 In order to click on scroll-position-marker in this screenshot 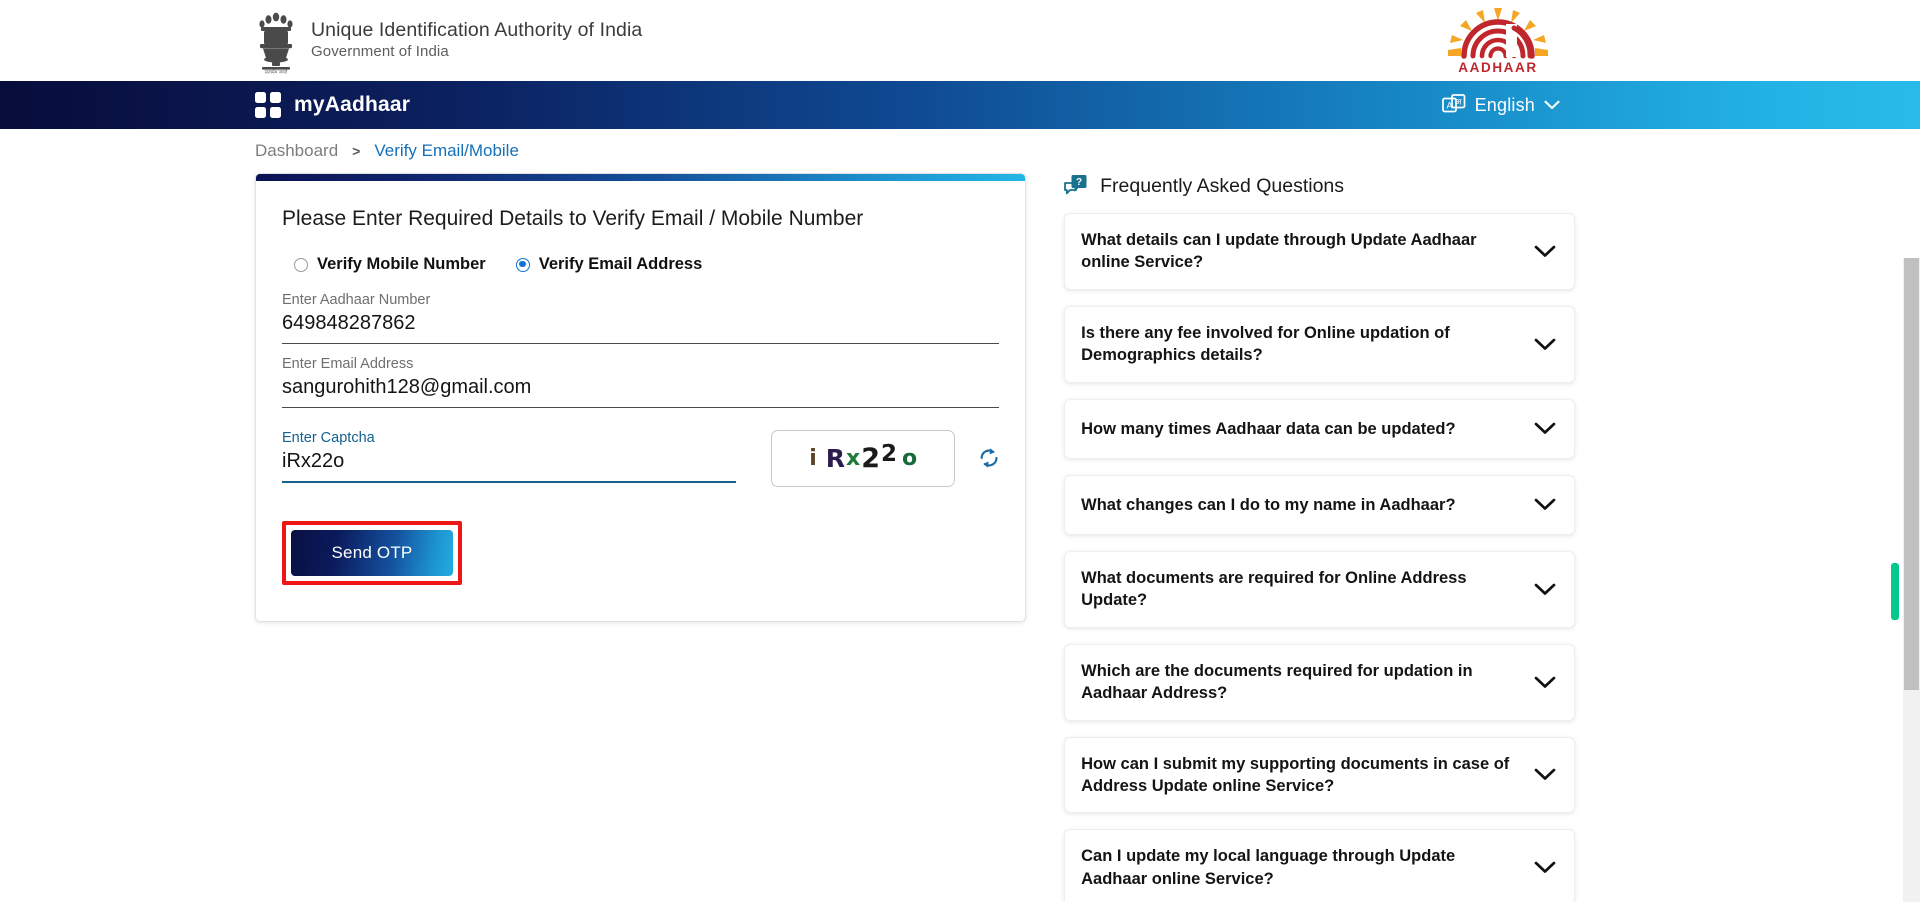, I will do `click(1895, 591)`.